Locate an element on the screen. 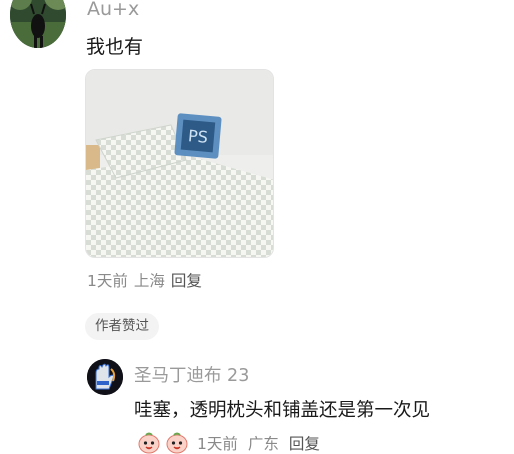  reply-button: 回复 is located at coordinates (186, 281).